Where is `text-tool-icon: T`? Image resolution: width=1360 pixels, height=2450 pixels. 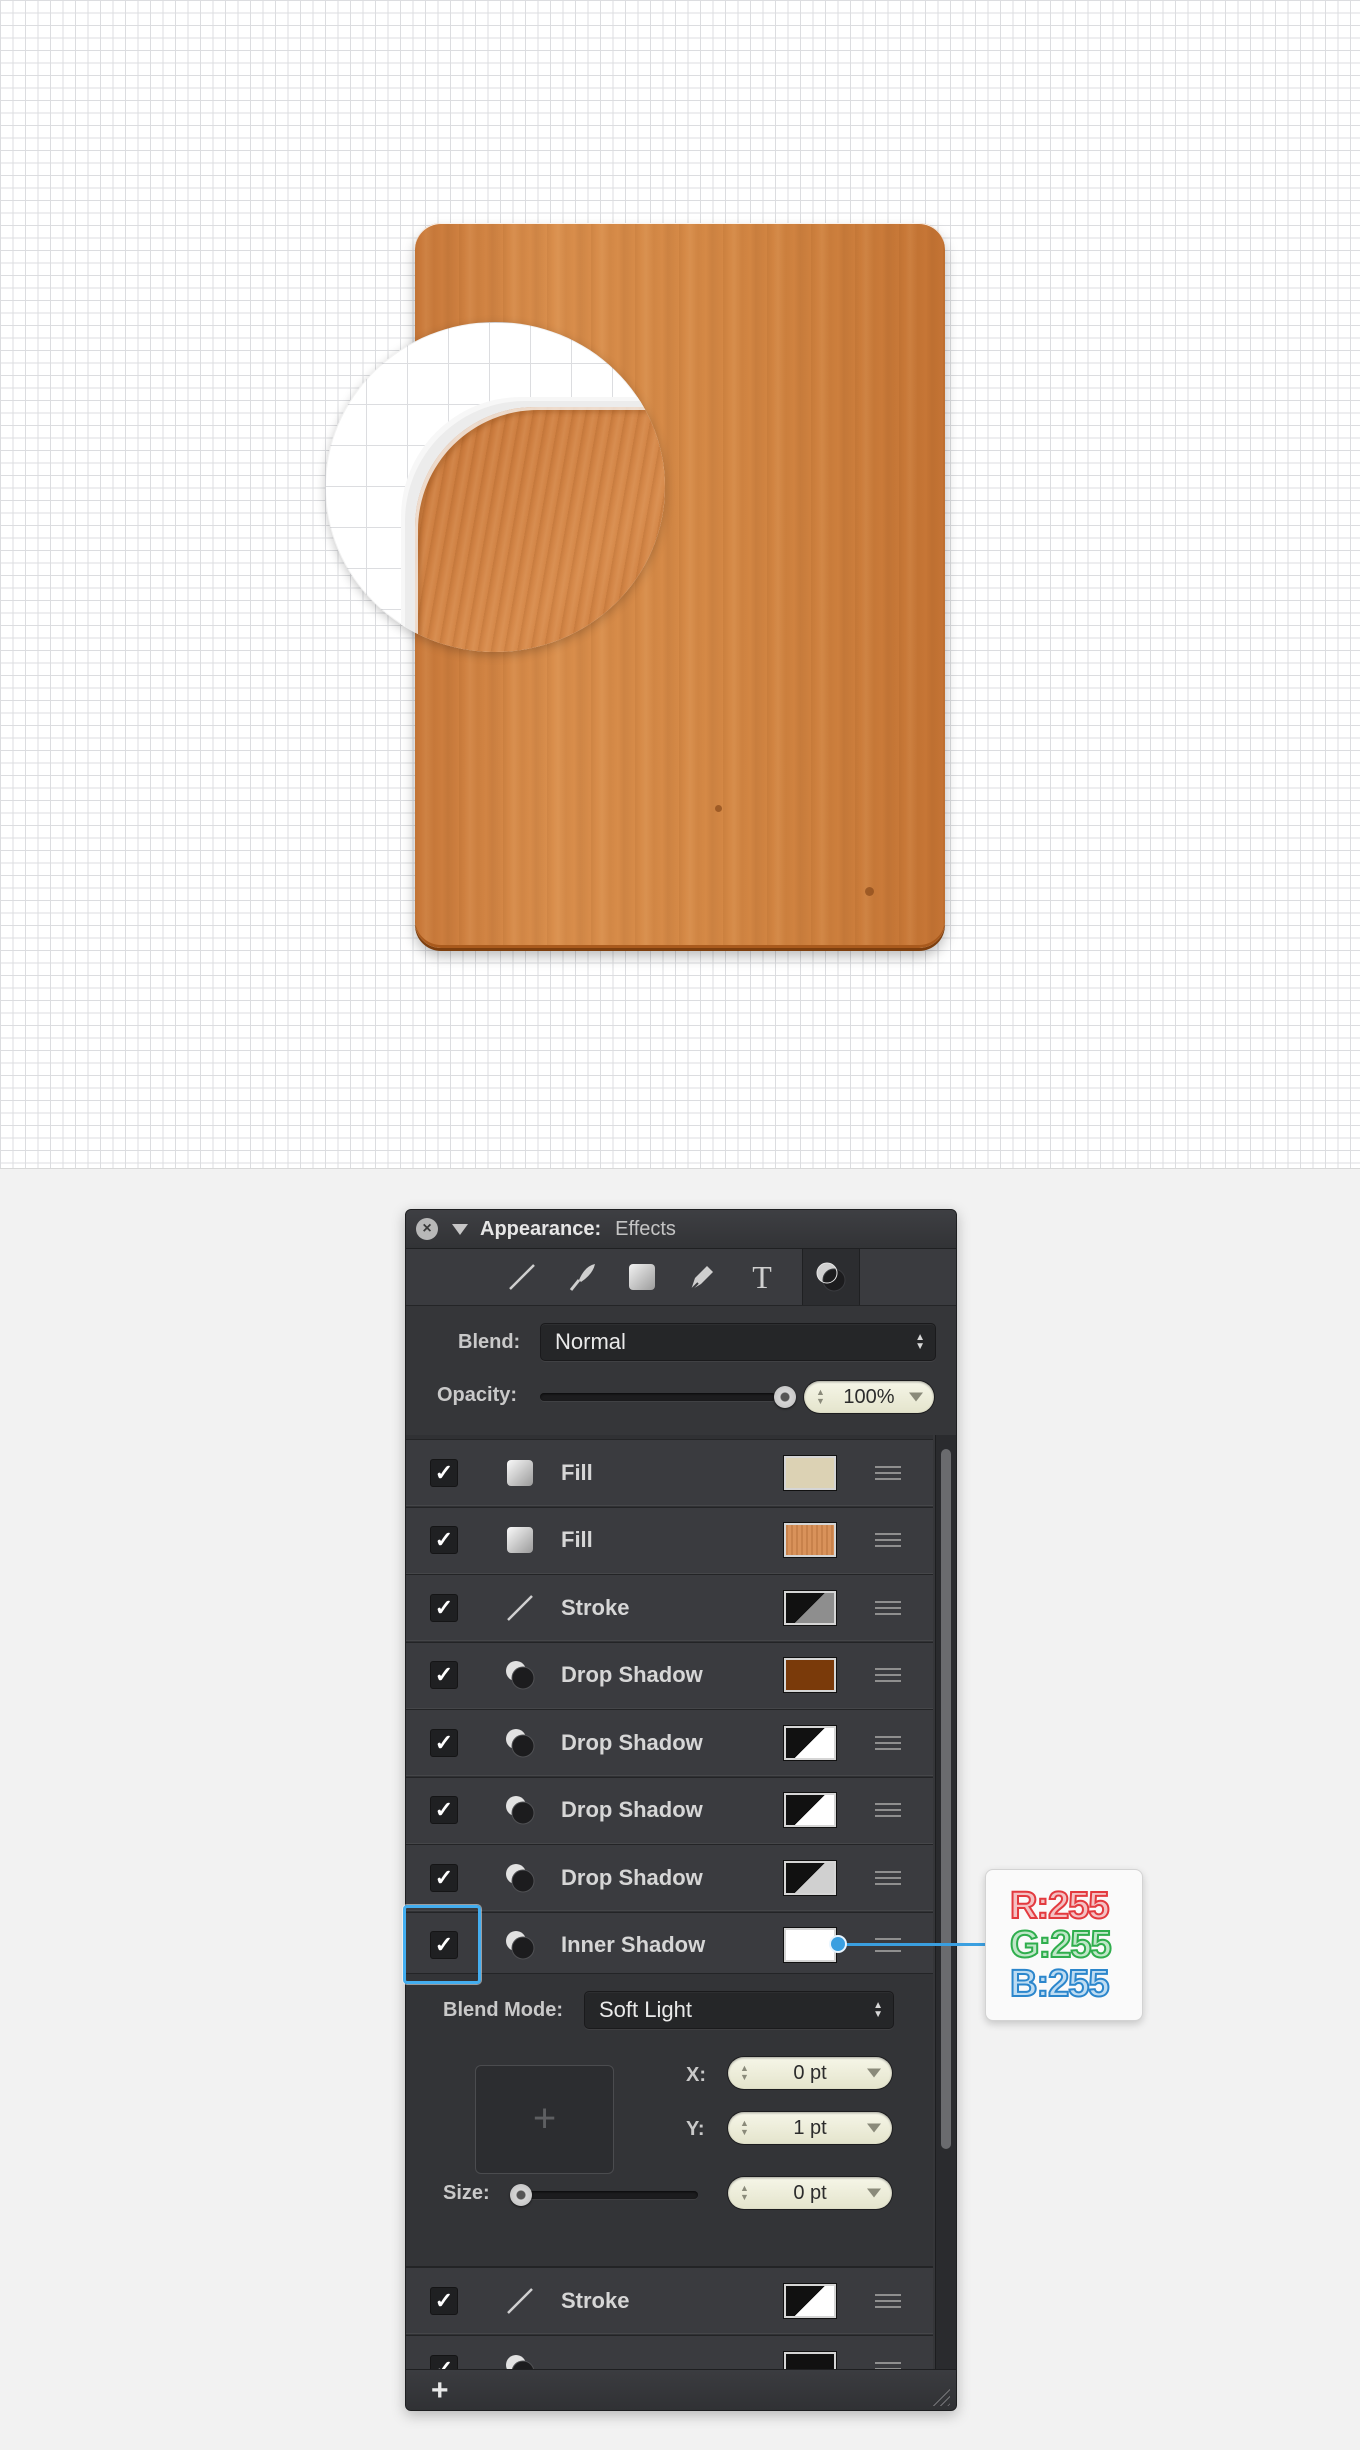 text-tool-icon: T is located at coordinates (762, 1277).